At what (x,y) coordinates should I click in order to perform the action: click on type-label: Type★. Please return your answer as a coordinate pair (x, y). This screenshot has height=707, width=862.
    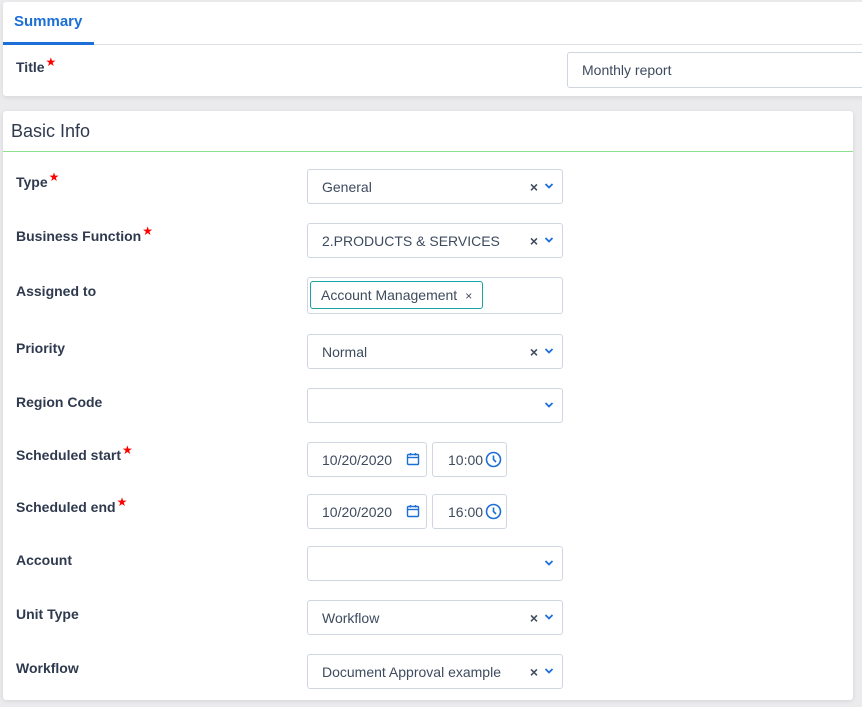
    Looking at the image, I should click on (37, 180).